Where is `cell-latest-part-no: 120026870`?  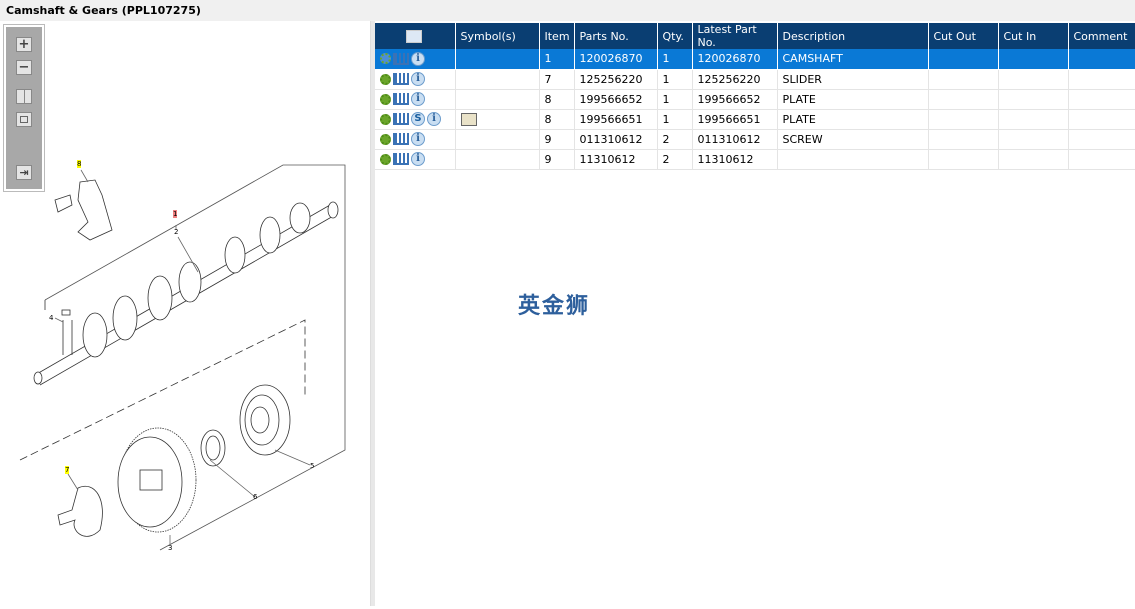 cell-latest-part-no: 120026870 is located at coordinates (735, 59).